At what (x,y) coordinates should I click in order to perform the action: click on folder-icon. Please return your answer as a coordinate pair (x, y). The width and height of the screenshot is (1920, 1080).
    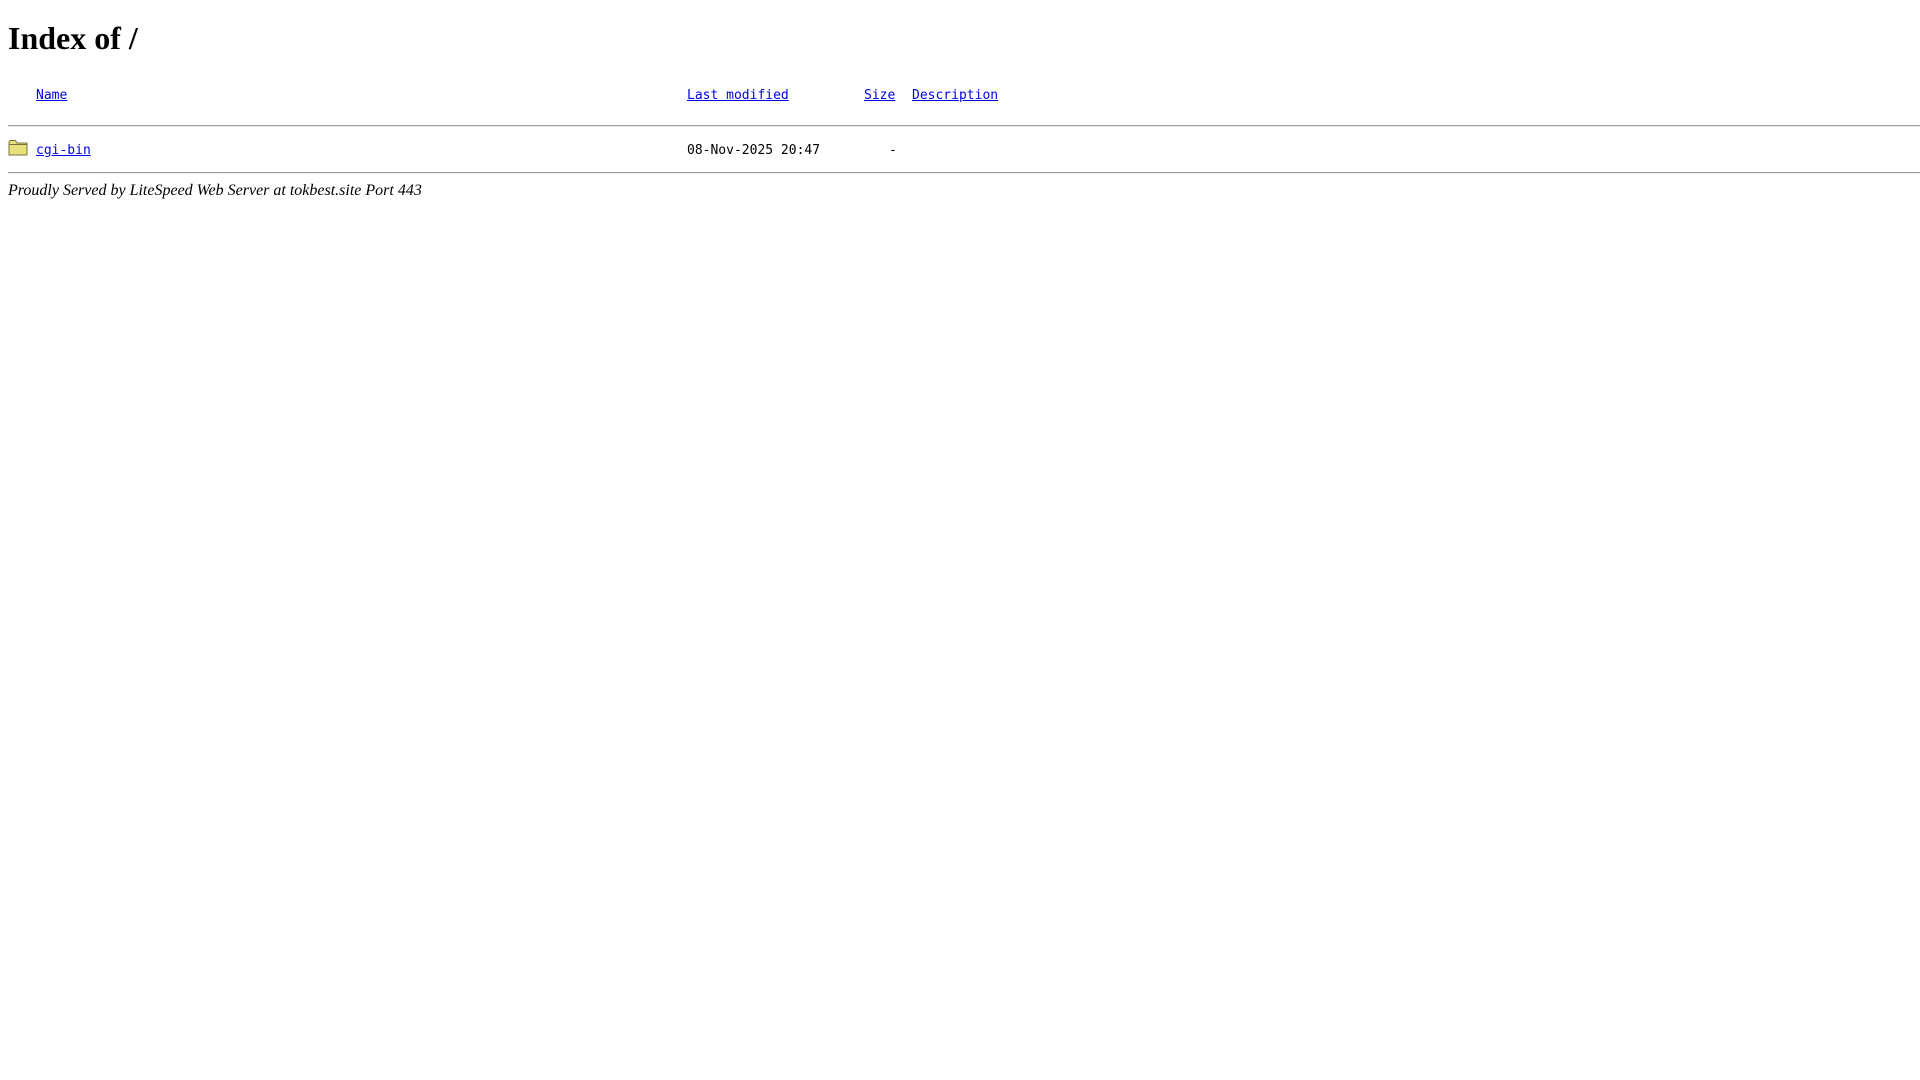
    Looking at the image, I should click on (18, 148).